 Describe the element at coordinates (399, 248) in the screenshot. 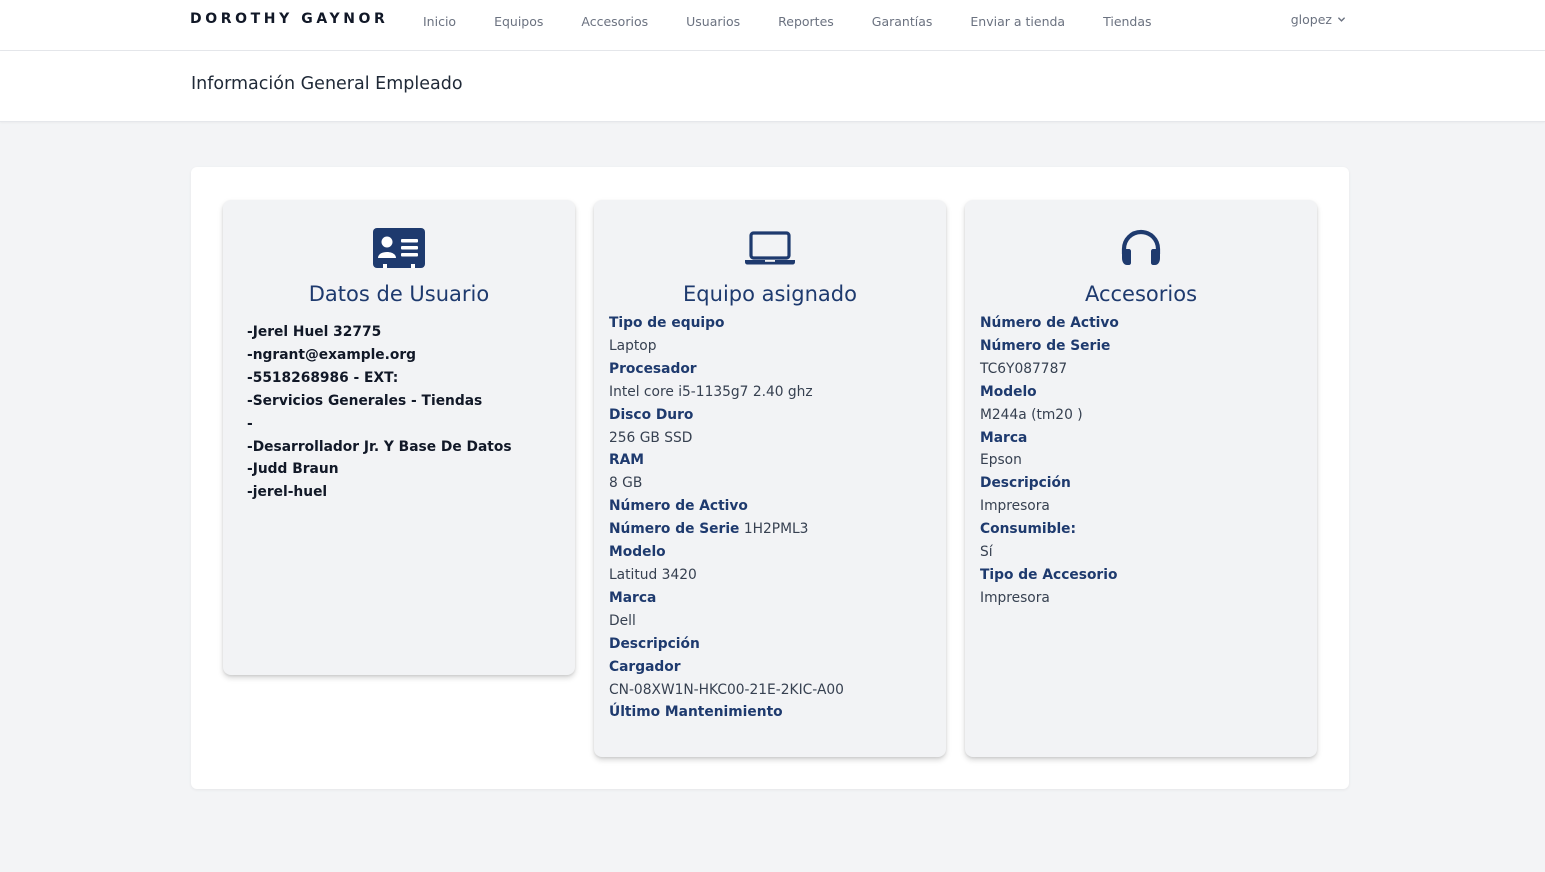

I see `id-card-icon` at that location.